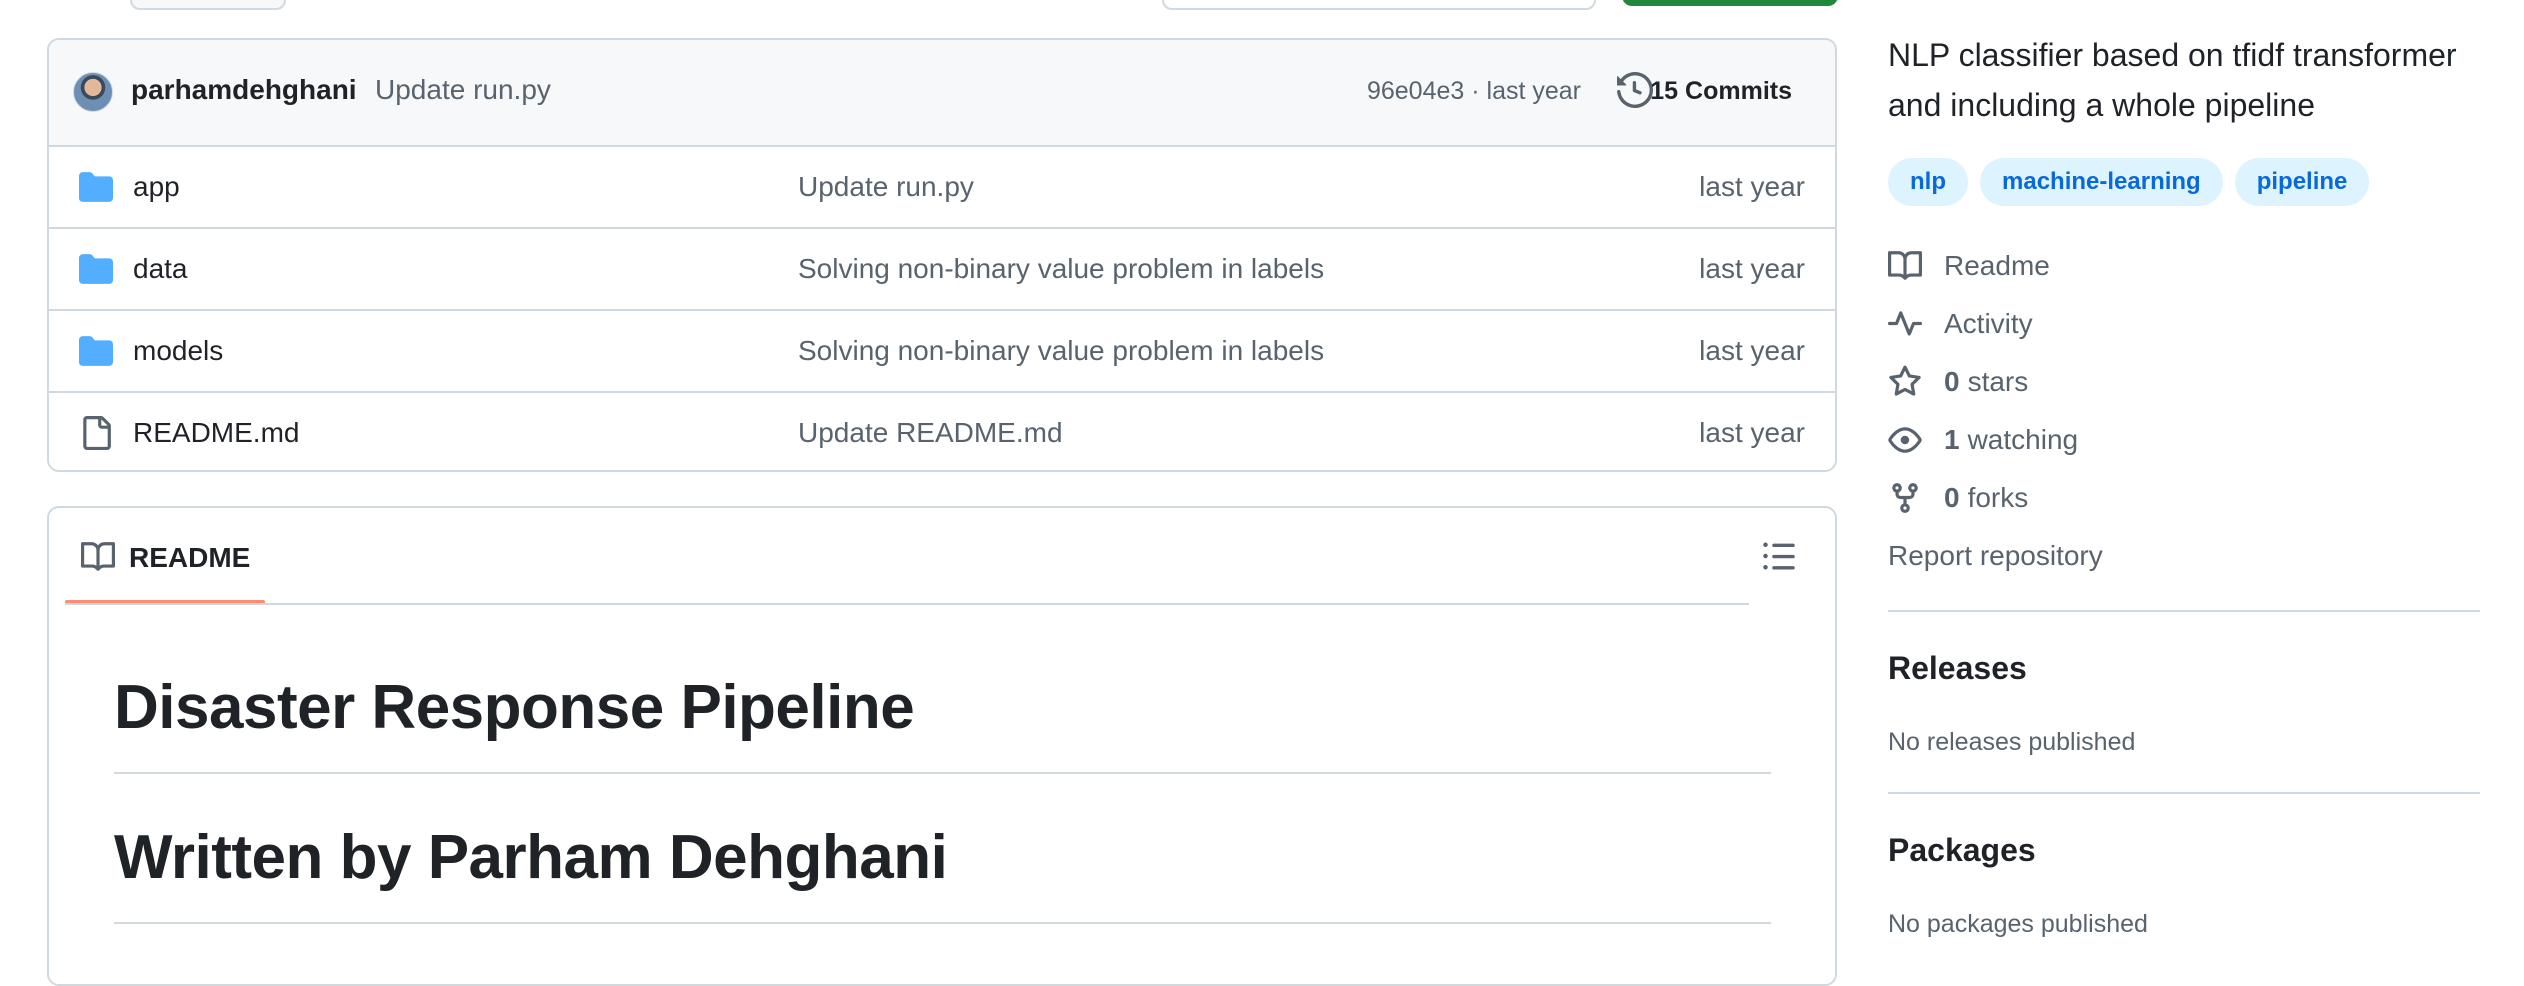 This screenshot has height=986, width=2524. I want to click on file-name-link: app, so click(156, 187).